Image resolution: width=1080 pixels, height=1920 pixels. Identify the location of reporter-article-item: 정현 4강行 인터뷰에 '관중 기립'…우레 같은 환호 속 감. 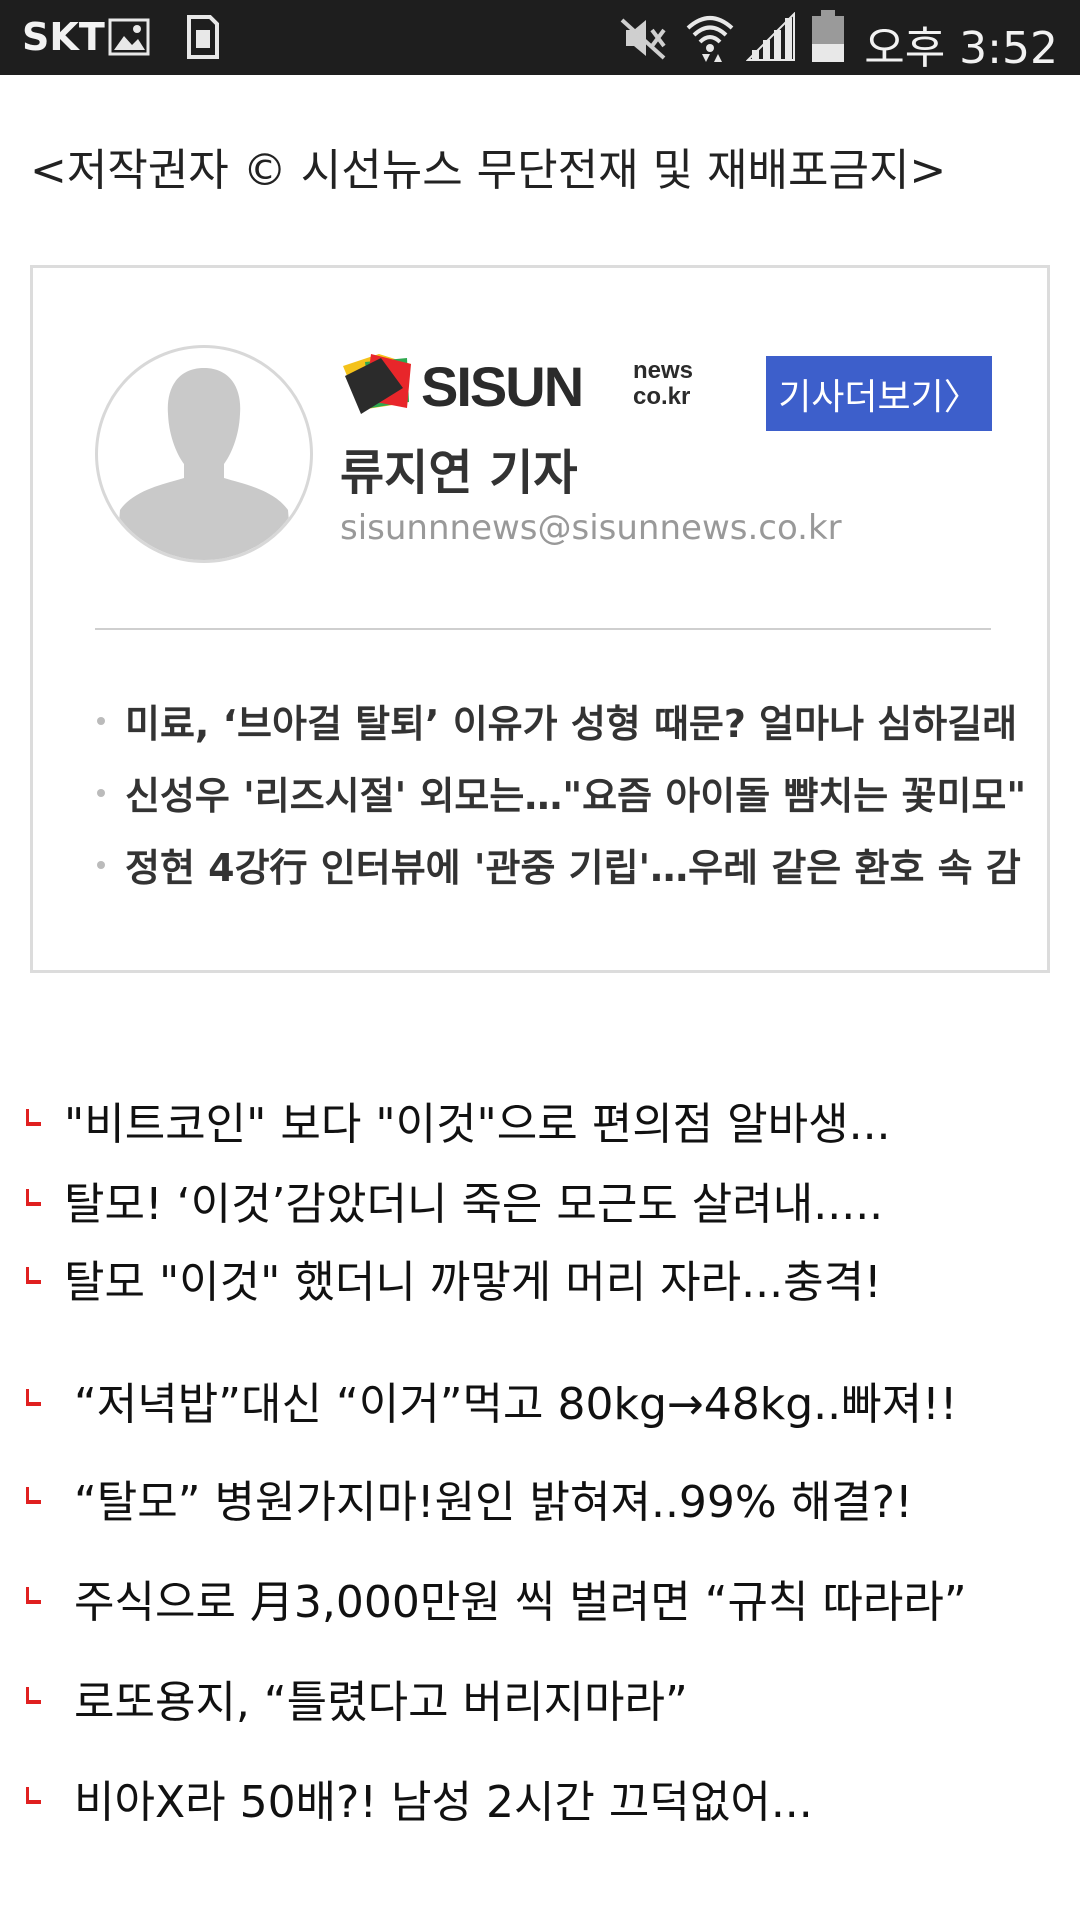
(560, 873).